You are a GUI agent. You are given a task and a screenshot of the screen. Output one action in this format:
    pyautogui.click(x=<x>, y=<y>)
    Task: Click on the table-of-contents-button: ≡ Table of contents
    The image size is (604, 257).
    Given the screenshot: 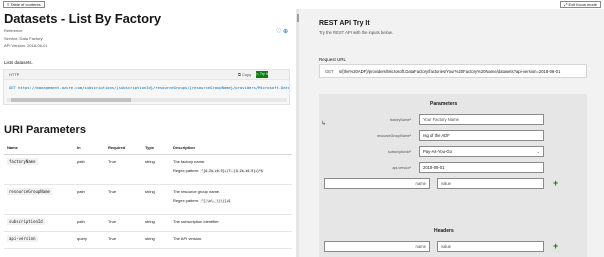 What is the action you would take?
    pyautogui.click(x=24, y=4)
    